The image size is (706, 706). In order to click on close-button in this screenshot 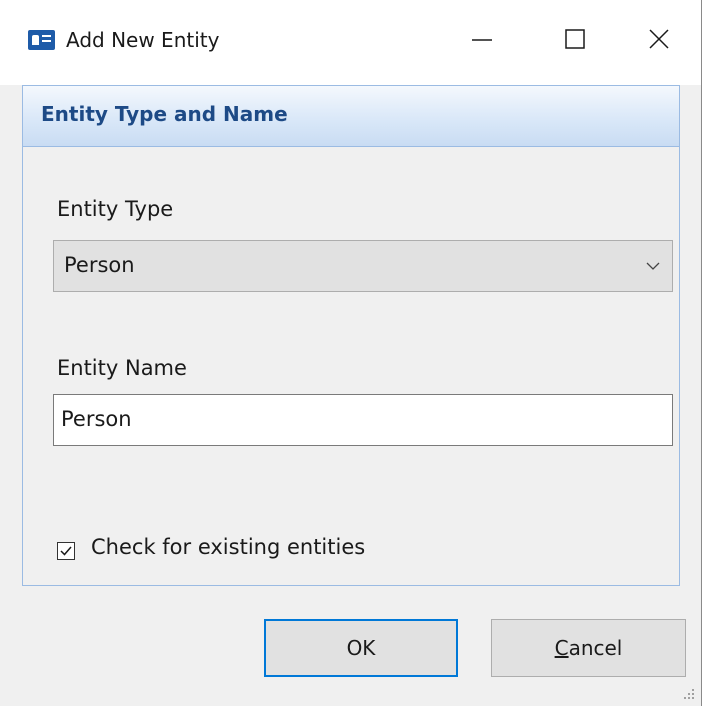, I will do `click(658, 40)`.